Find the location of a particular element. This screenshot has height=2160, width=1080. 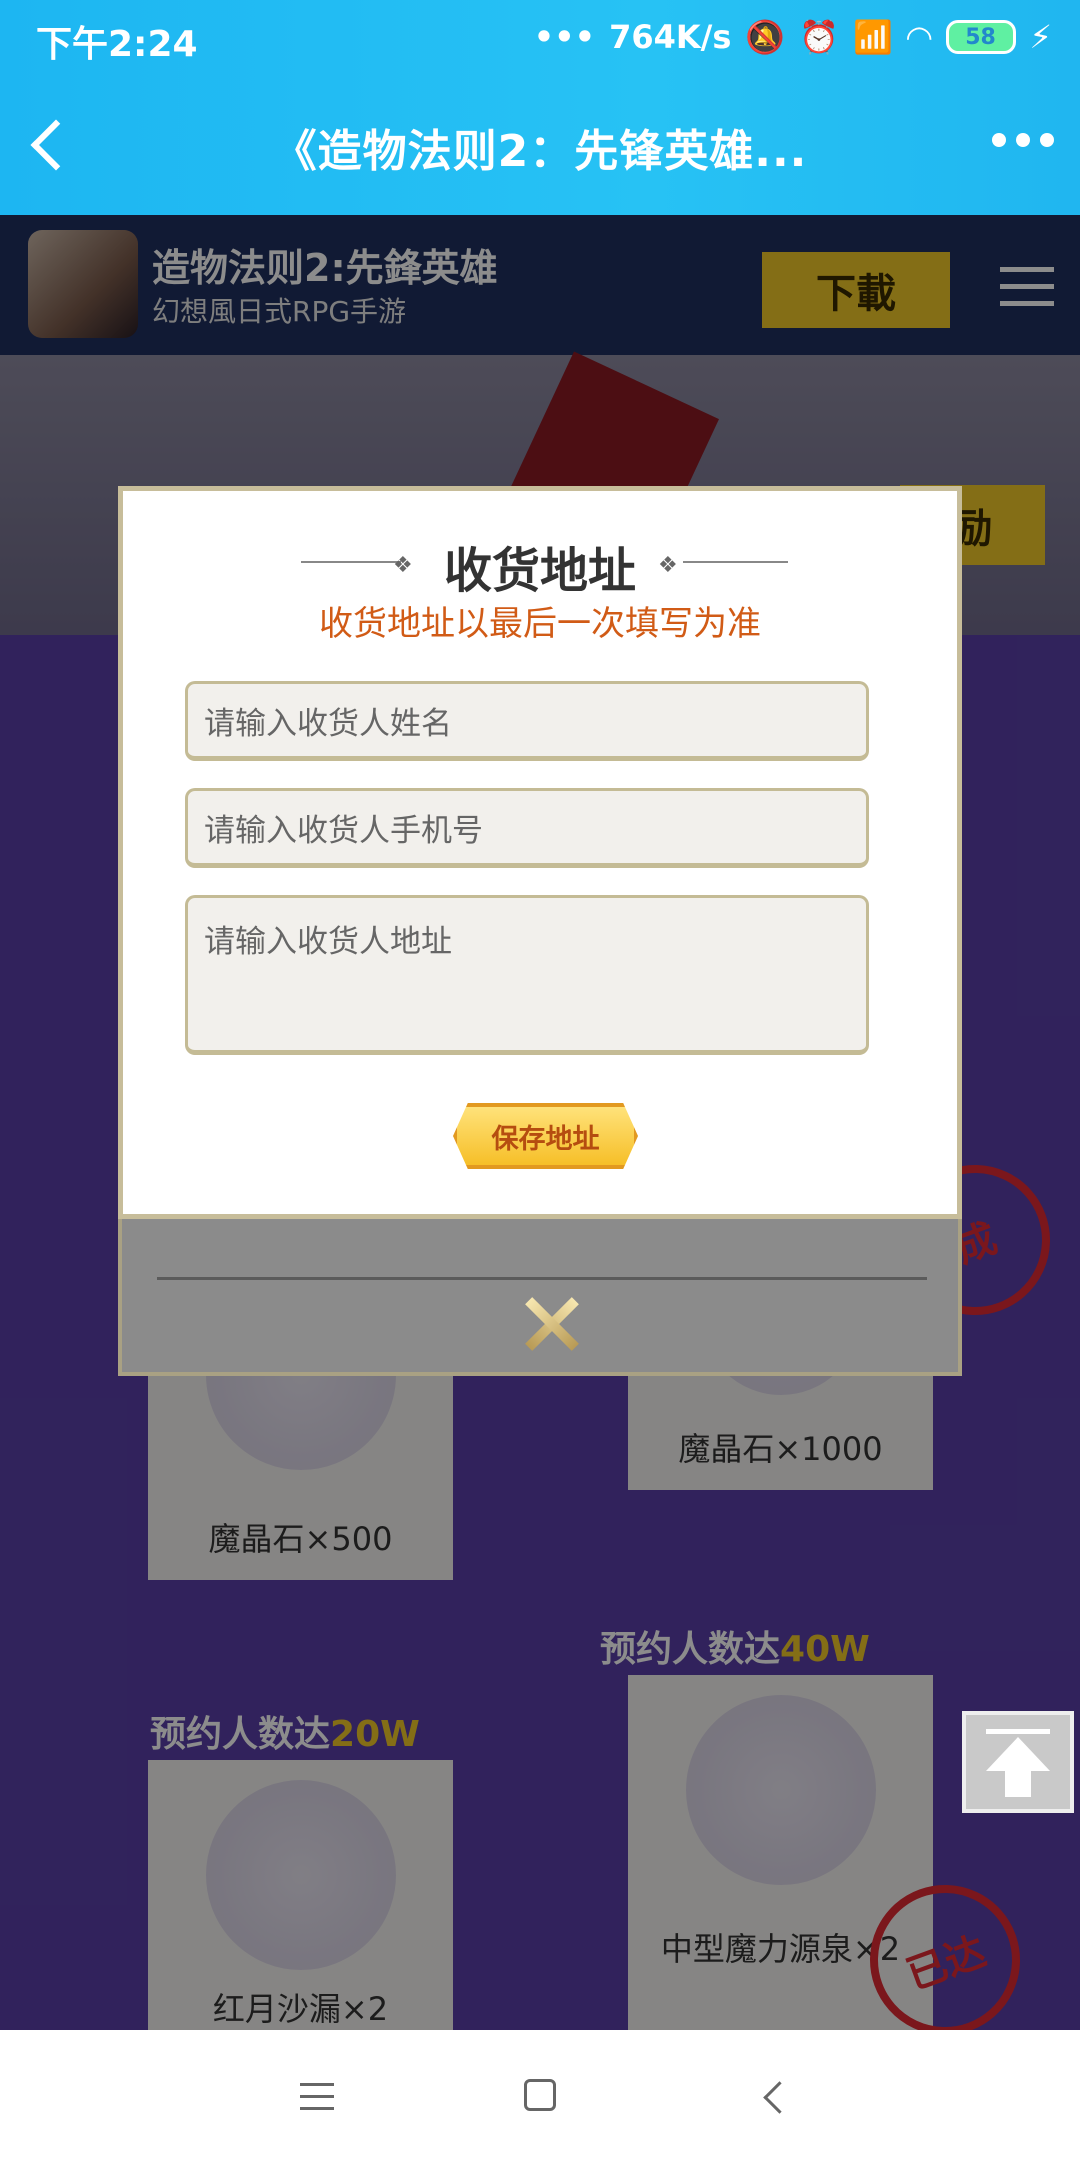

home-icon is located at coordinates (540, 2095).